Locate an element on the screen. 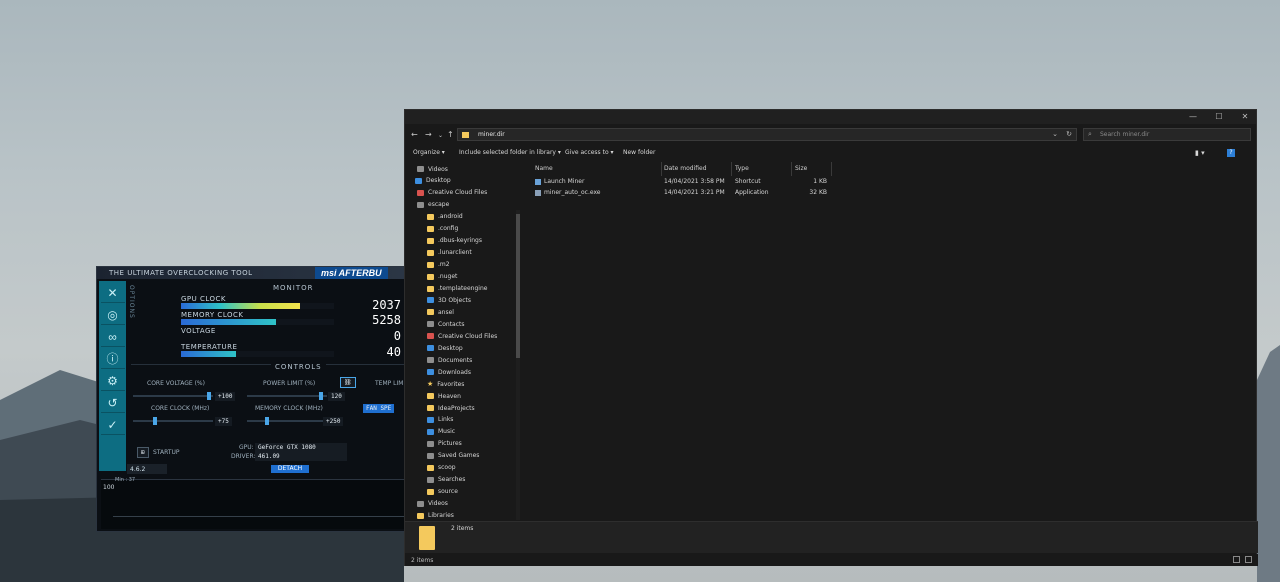 The width and height of the screenshot is (1280, 582). nav-item: ansel is located at coordinates (440, 312).